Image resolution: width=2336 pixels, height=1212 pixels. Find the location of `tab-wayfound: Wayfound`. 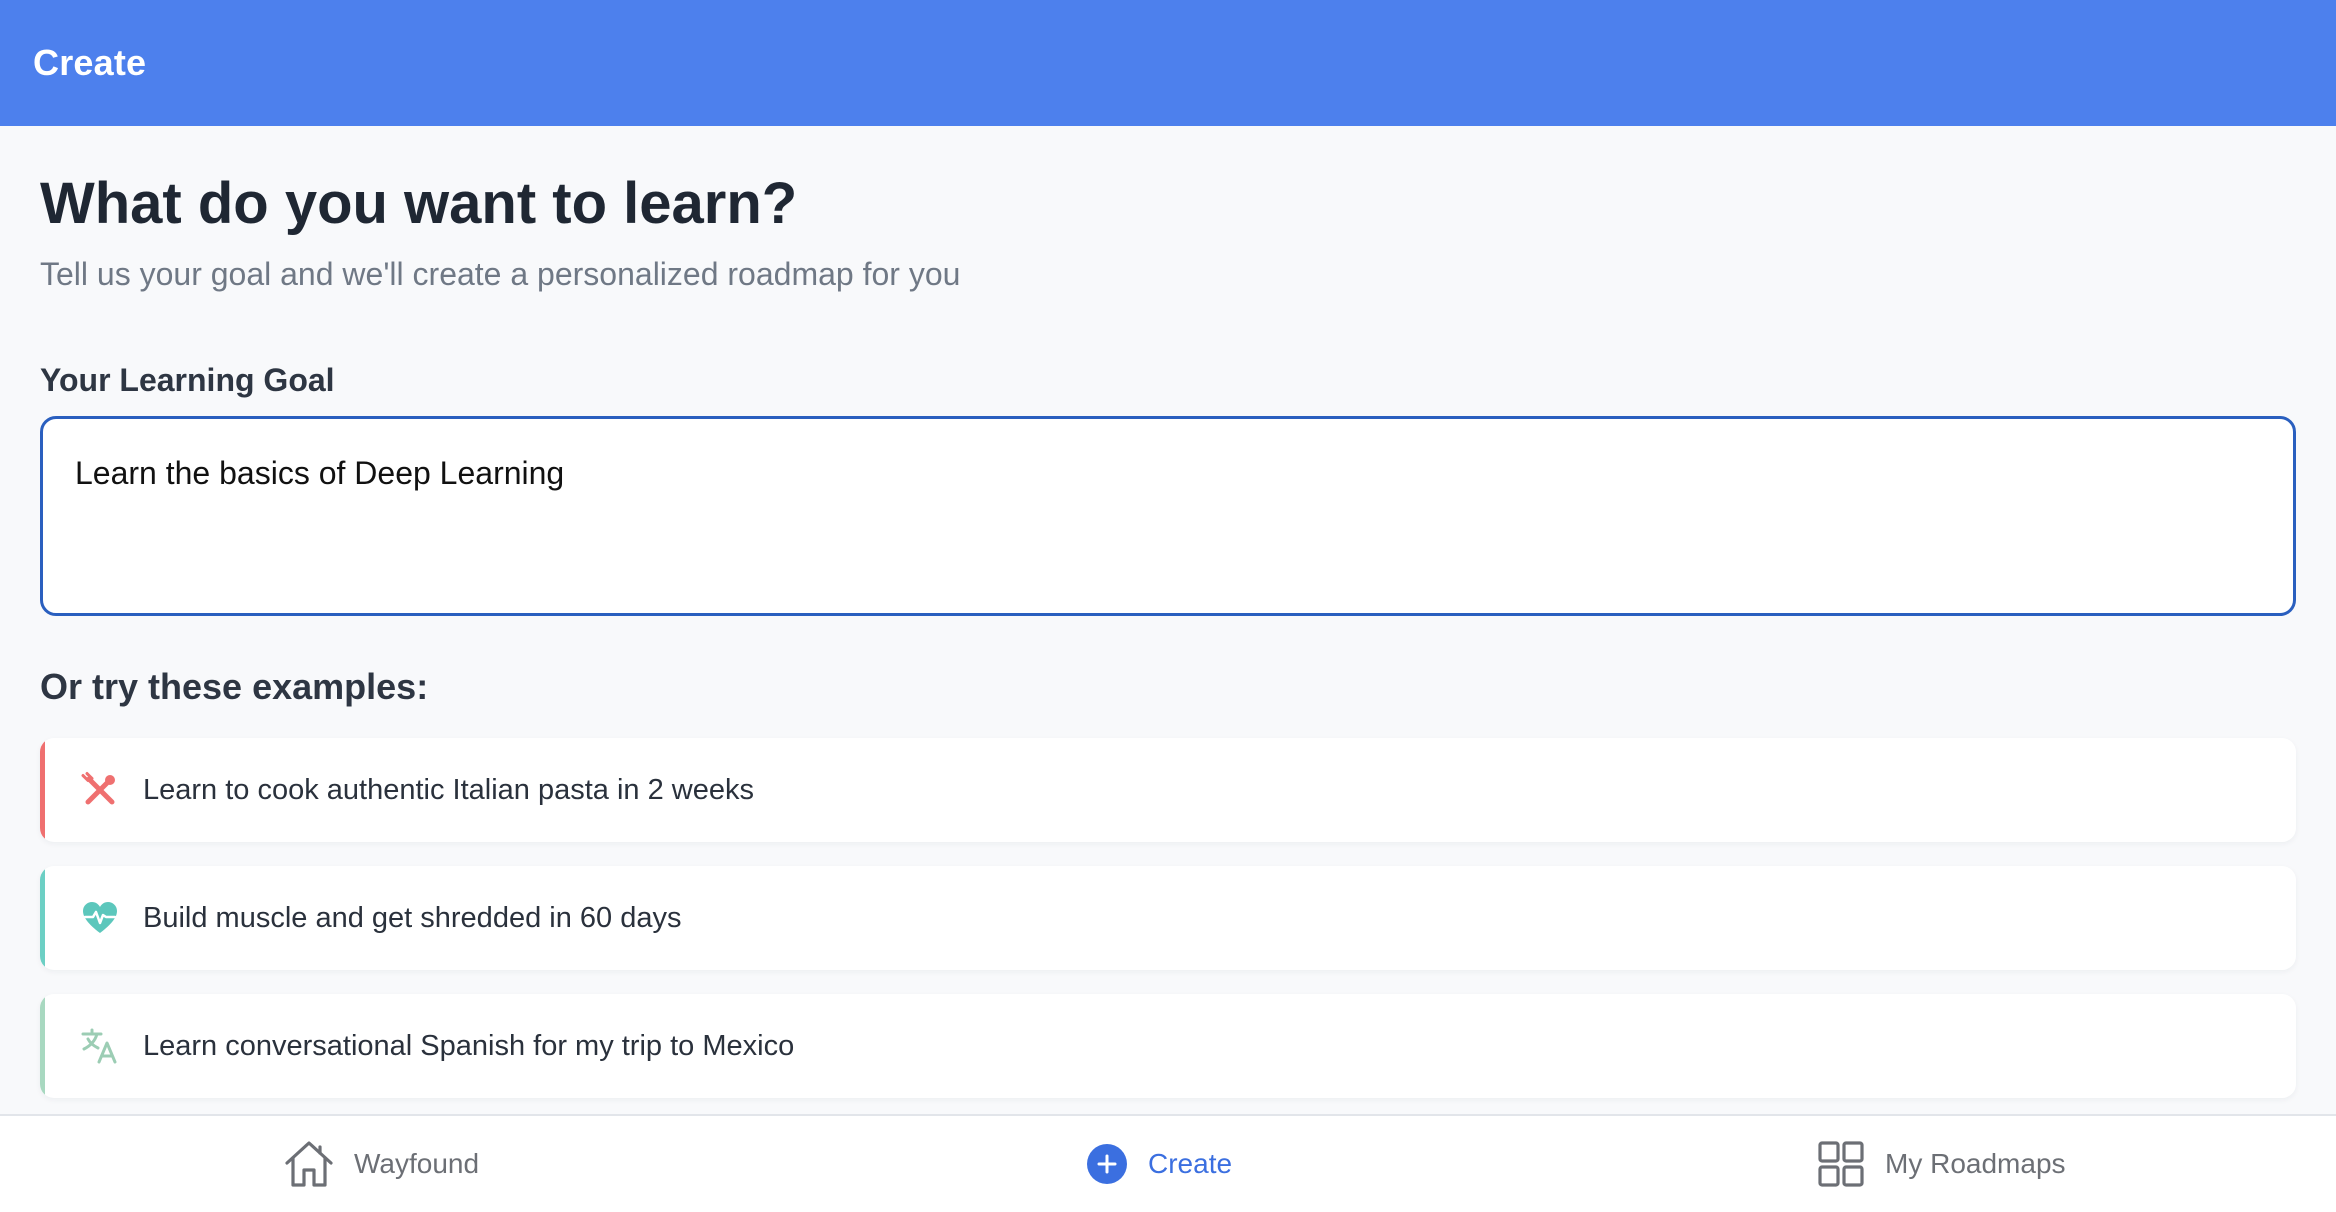

tab-wayfound: Wayfound is located at coordinates (381, 1164).